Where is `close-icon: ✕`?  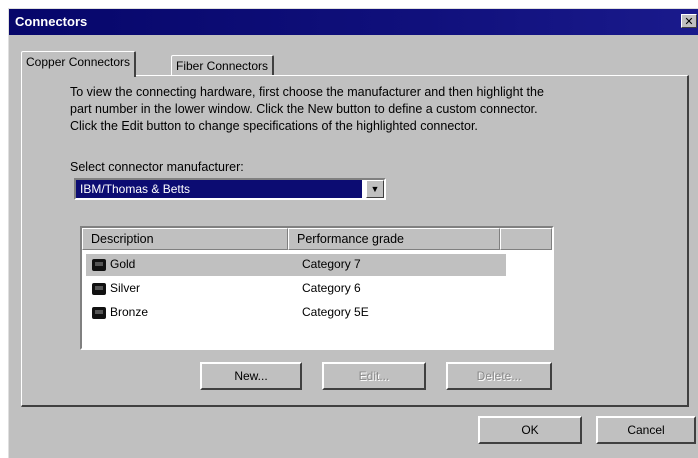 close-icon: ✕ is located at coordinates (689, 22).